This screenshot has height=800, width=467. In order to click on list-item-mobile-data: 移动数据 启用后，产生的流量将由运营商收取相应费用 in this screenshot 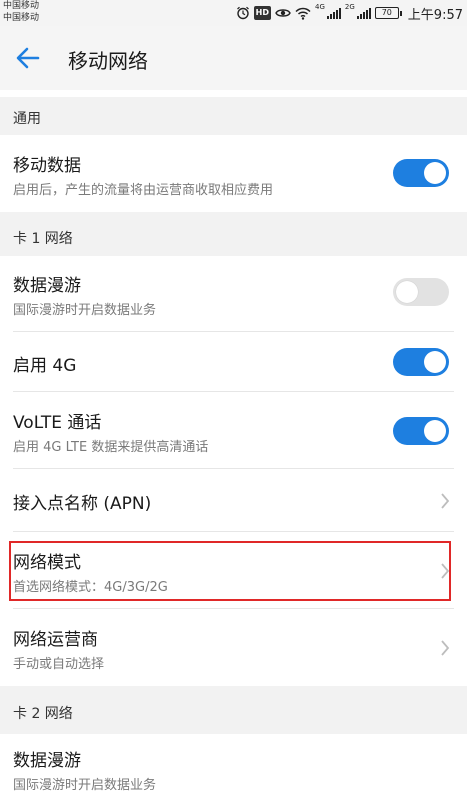, I will do `click(233, 173)`.